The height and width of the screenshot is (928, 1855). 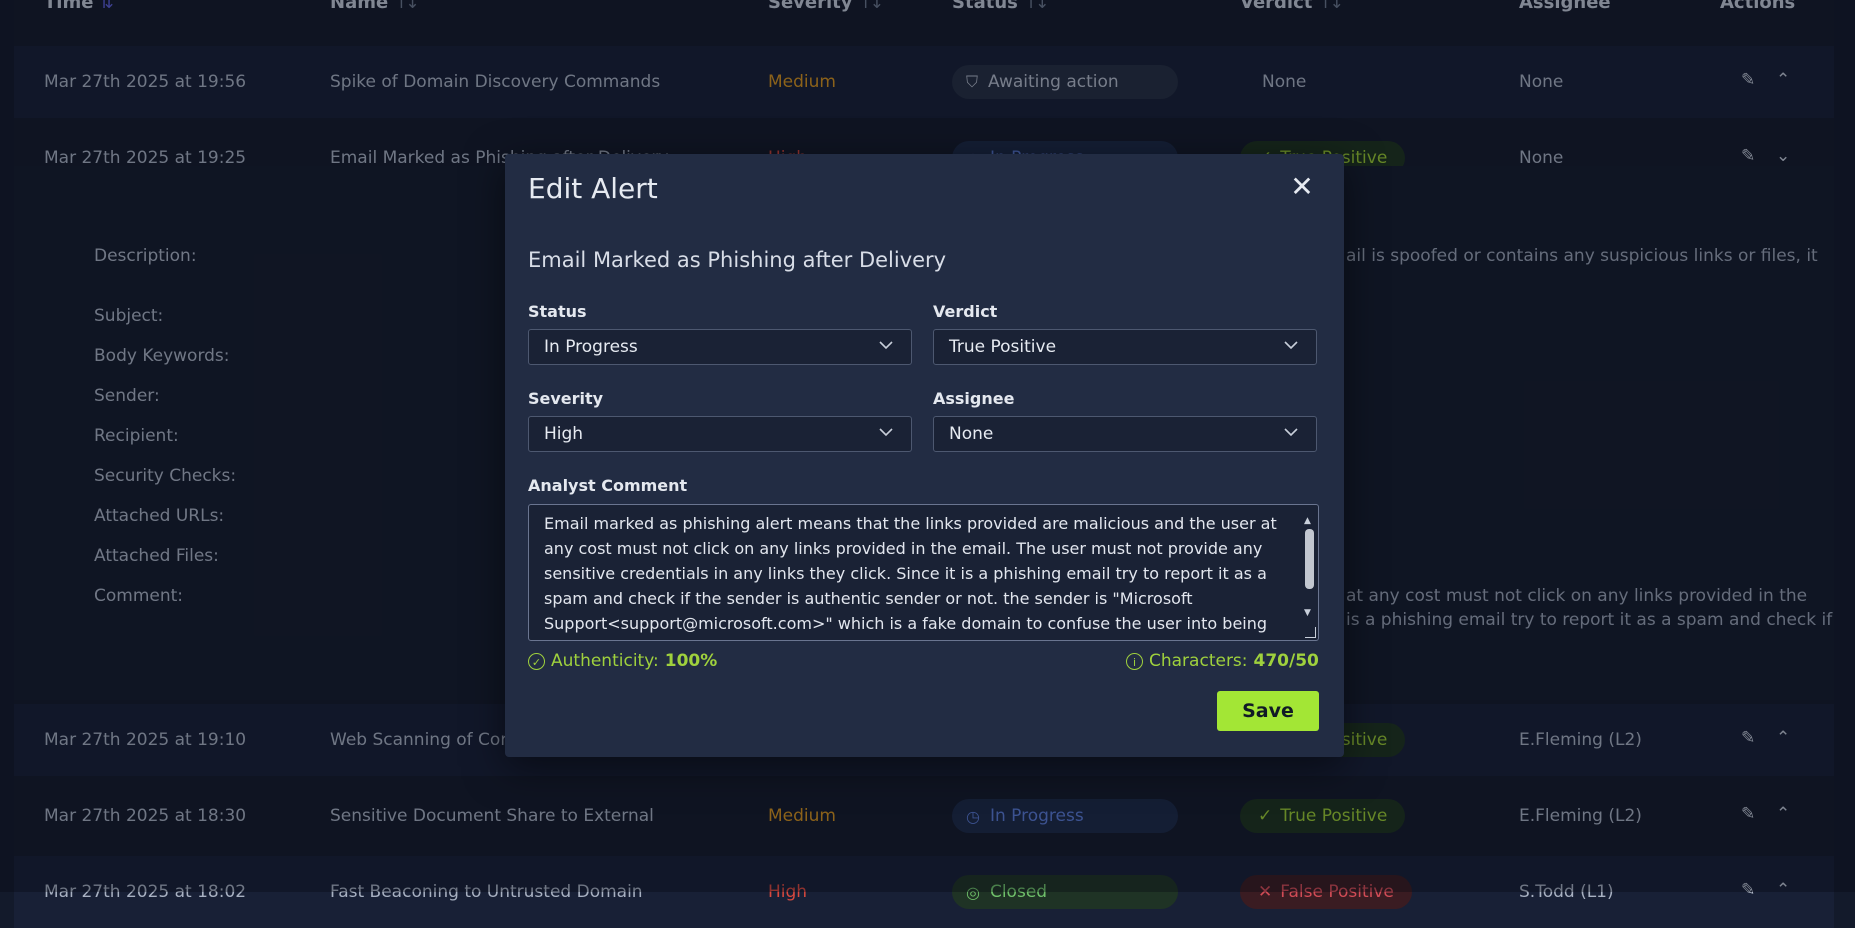 What do you see at coordinates (1307, 613) in the screenshot?
I see `scroll-down-icon: ▼` at bounding box center [1307, 613].